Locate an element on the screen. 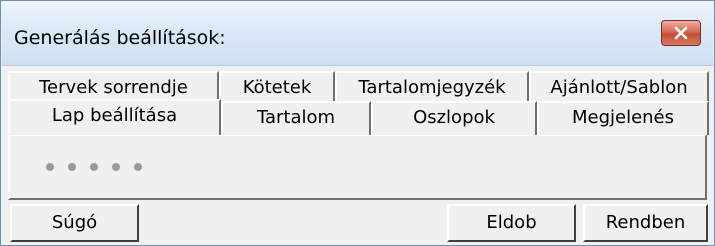 The height and width of the screenshot is (246, 715). tab-kotetek: Kötetek is located at coordinates (277, 88).